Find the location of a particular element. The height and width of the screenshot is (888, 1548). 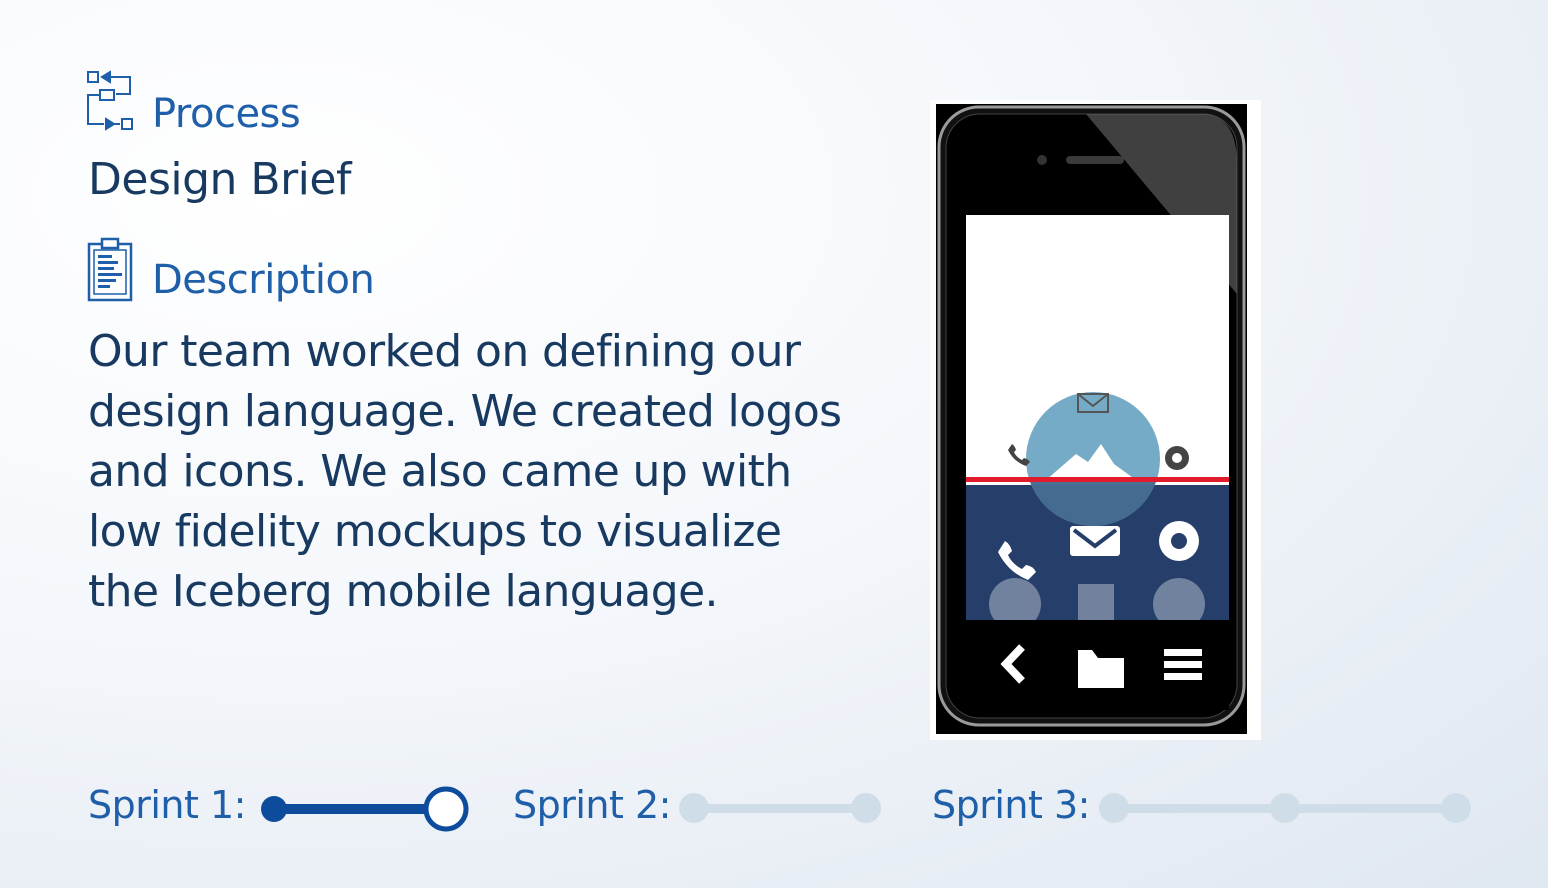

description-line: Our team worked on defining our is located at coordinates (444, 351).